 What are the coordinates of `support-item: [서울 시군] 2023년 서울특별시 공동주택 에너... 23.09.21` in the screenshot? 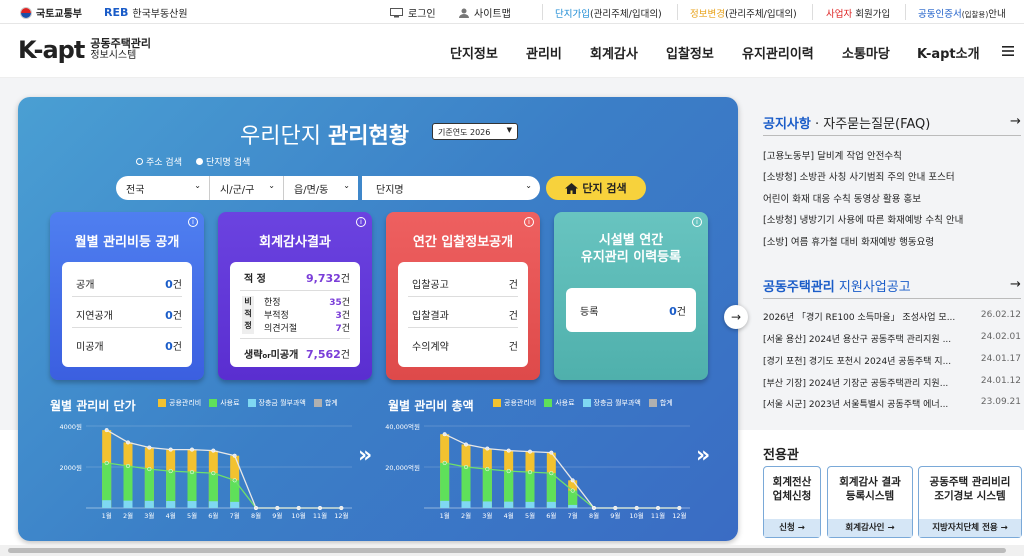 It's located at (892, 403).